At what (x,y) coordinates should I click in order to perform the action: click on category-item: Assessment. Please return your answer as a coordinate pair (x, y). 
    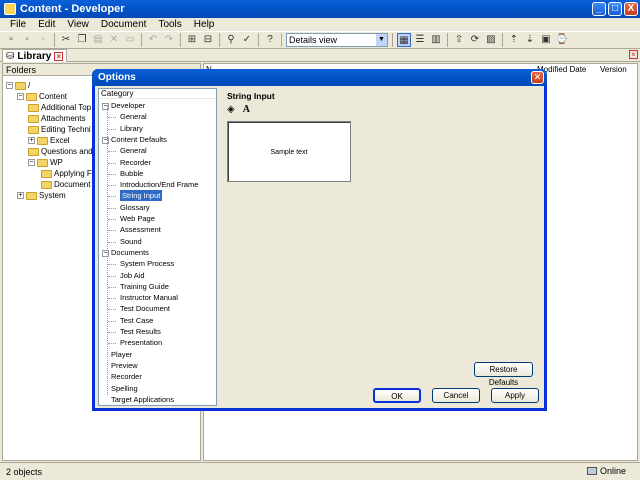
    Looking at the image, I should click on (140, 229).